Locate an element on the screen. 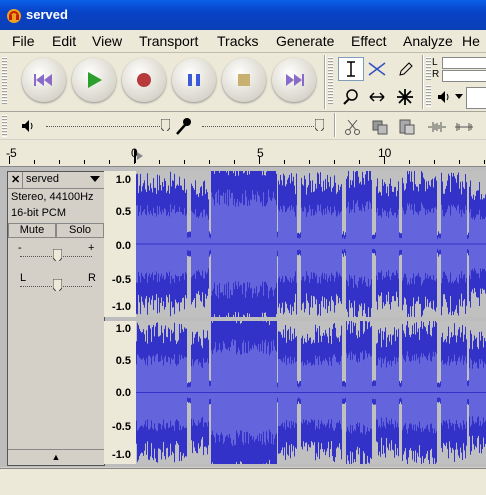 The width and height of the screenshot is (486, 495). copy-button is located at coordinates (380, 127).